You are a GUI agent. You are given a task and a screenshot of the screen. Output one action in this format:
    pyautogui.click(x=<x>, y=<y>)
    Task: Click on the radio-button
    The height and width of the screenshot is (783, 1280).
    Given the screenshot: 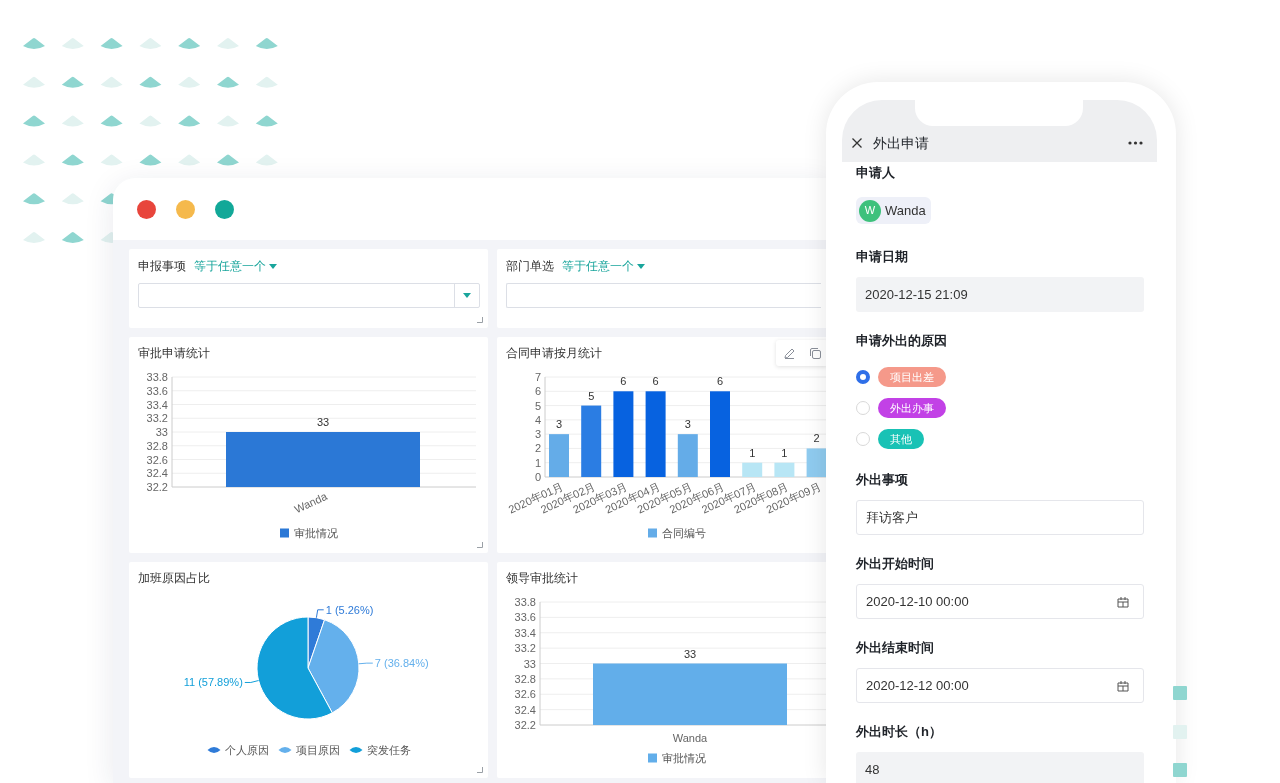 What is the action you would take?
    pyautogui.click(x=863, y=377)
    